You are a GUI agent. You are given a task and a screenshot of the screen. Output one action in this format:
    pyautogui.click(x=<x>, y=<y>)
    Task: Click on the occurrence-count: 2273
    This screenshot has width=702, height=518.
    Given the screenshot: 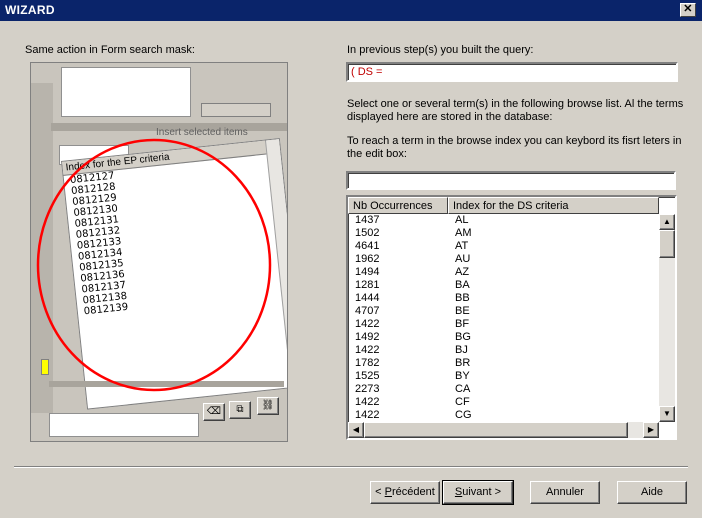 What is the action you would take?
    pyautogui.click(x=367, y=389)
    